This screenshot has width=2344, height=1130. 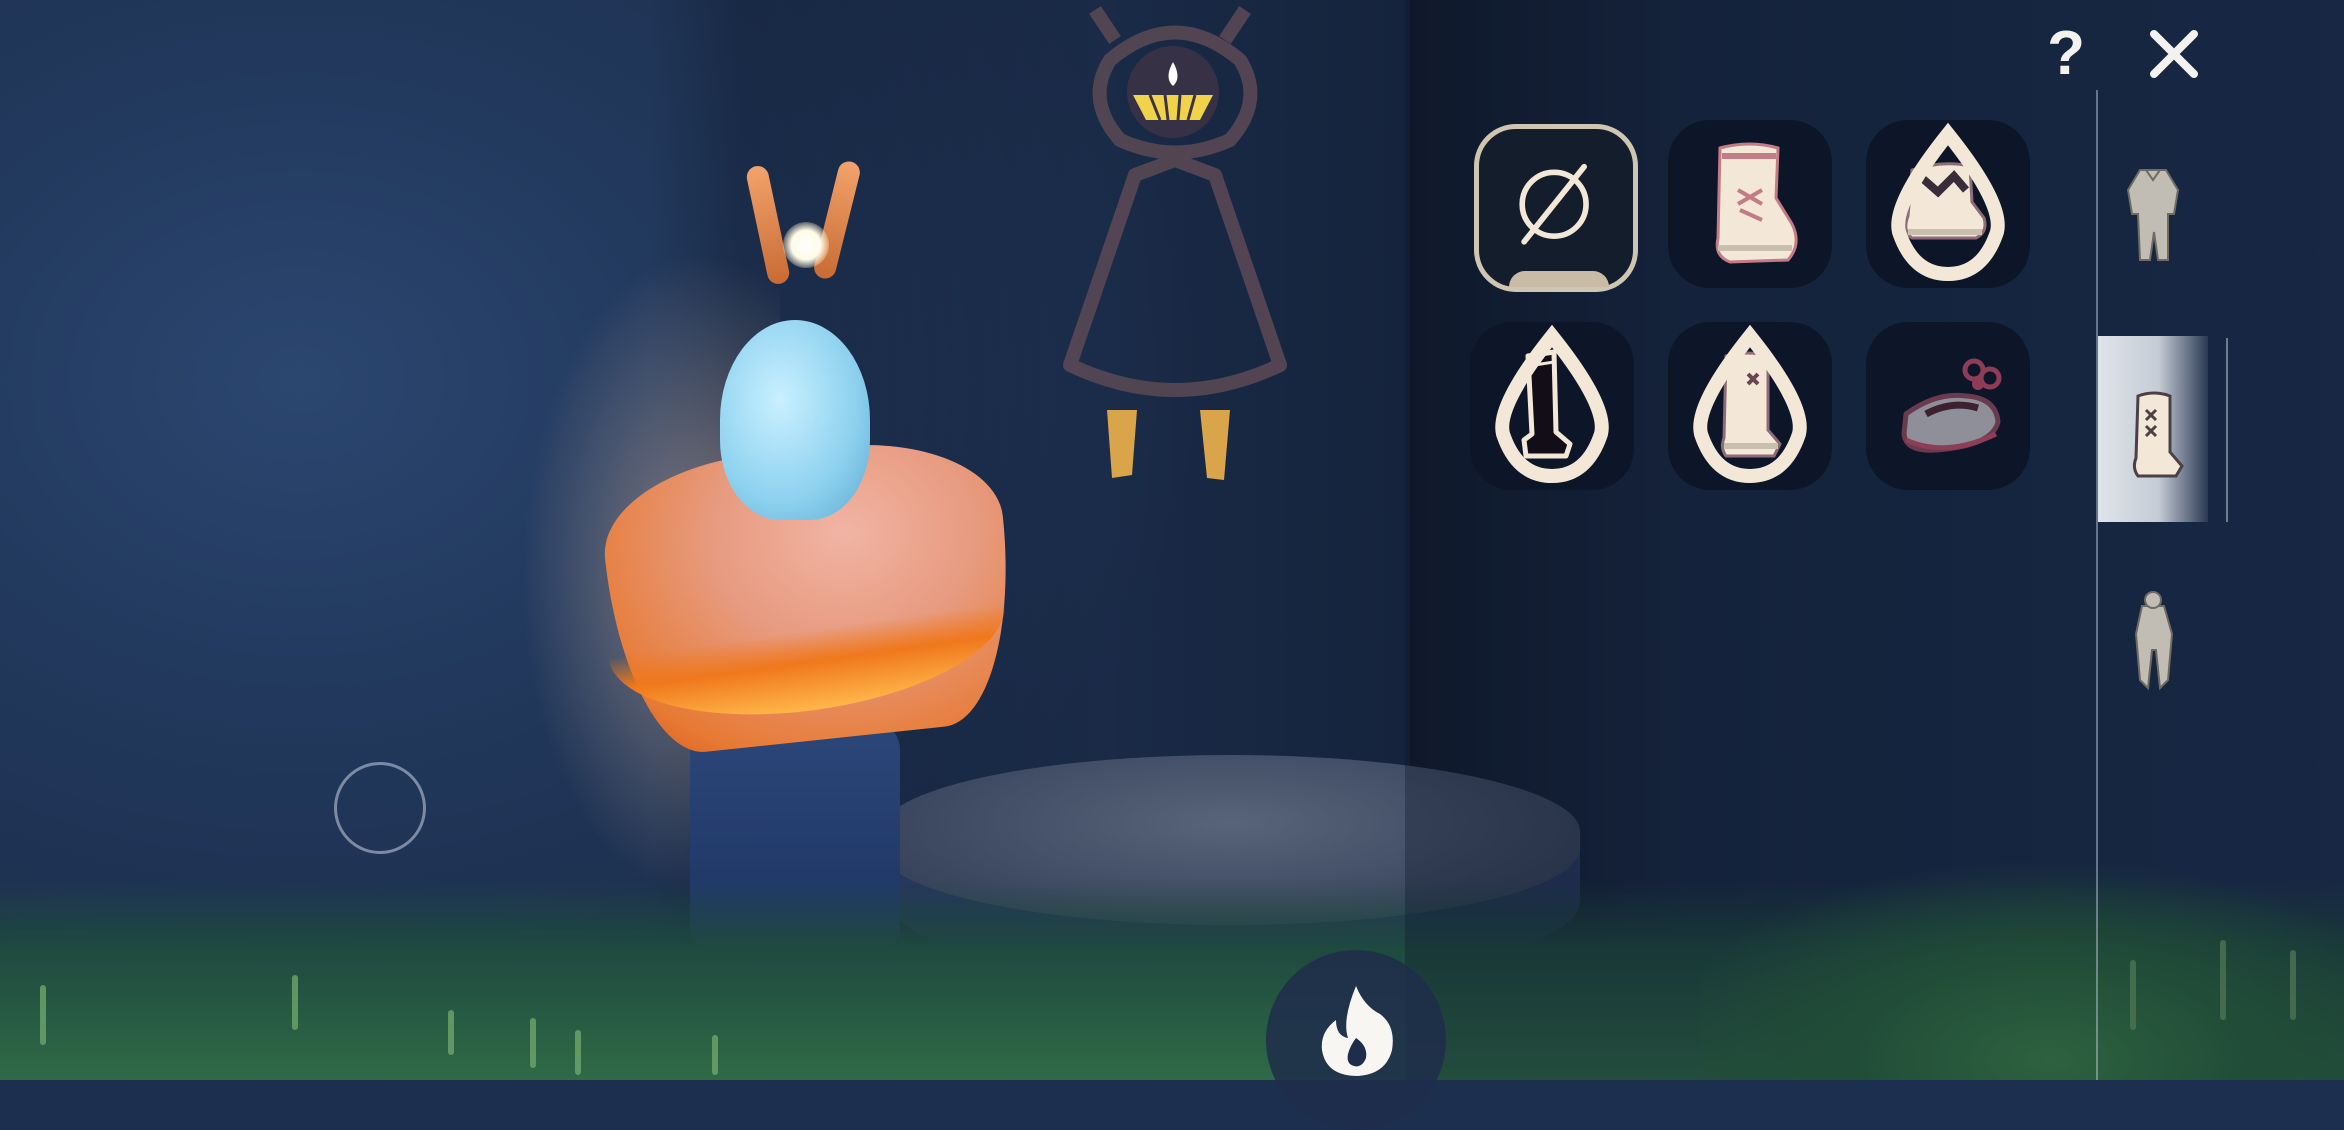 What do you see at coordinates (795, 420) in the screenshot?
I see `character-hair` at bounding box center [795, 420].